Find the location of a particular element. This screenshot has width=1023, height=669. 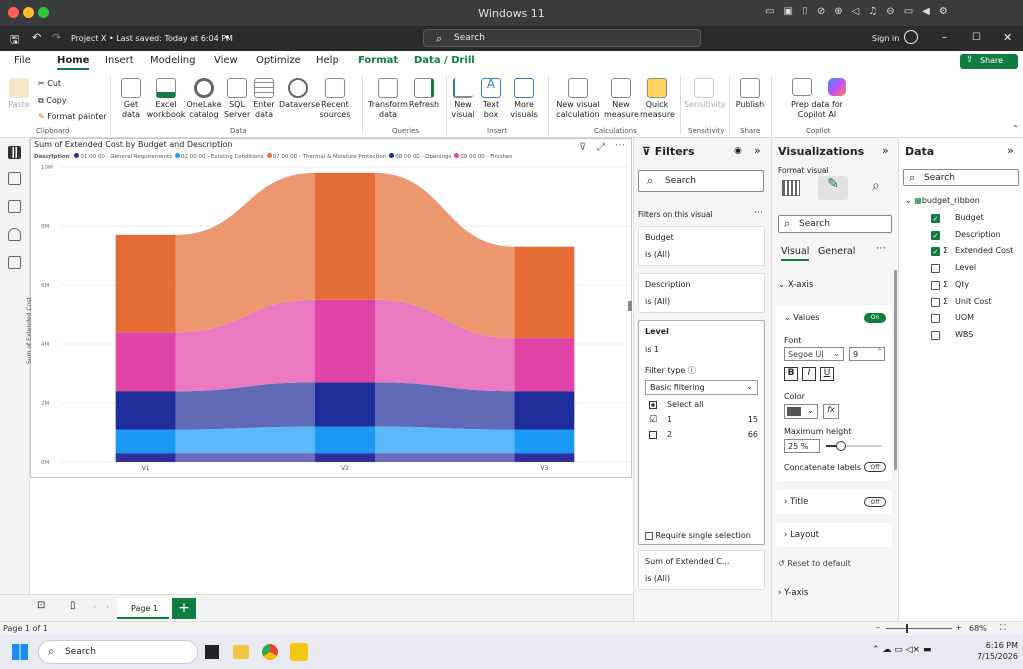

resize-handle is located at coordinates (630, 306).